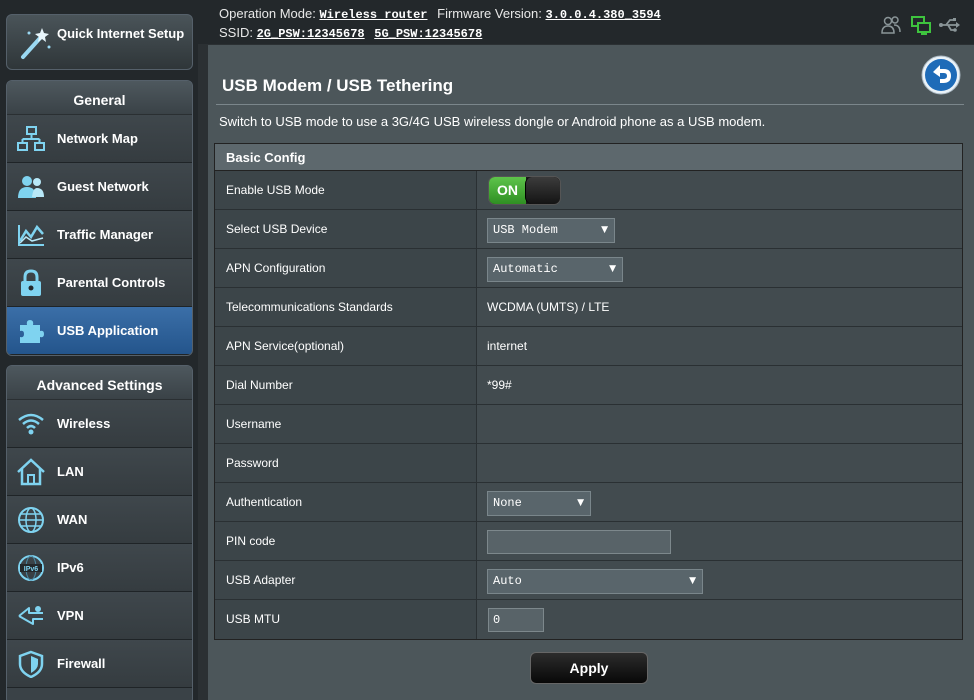 This screenshot has height=700, width=974. What do you see at coordinates (99, 98) in the screenshot?
I see `general-header: General` at bounding box center [99, 98].